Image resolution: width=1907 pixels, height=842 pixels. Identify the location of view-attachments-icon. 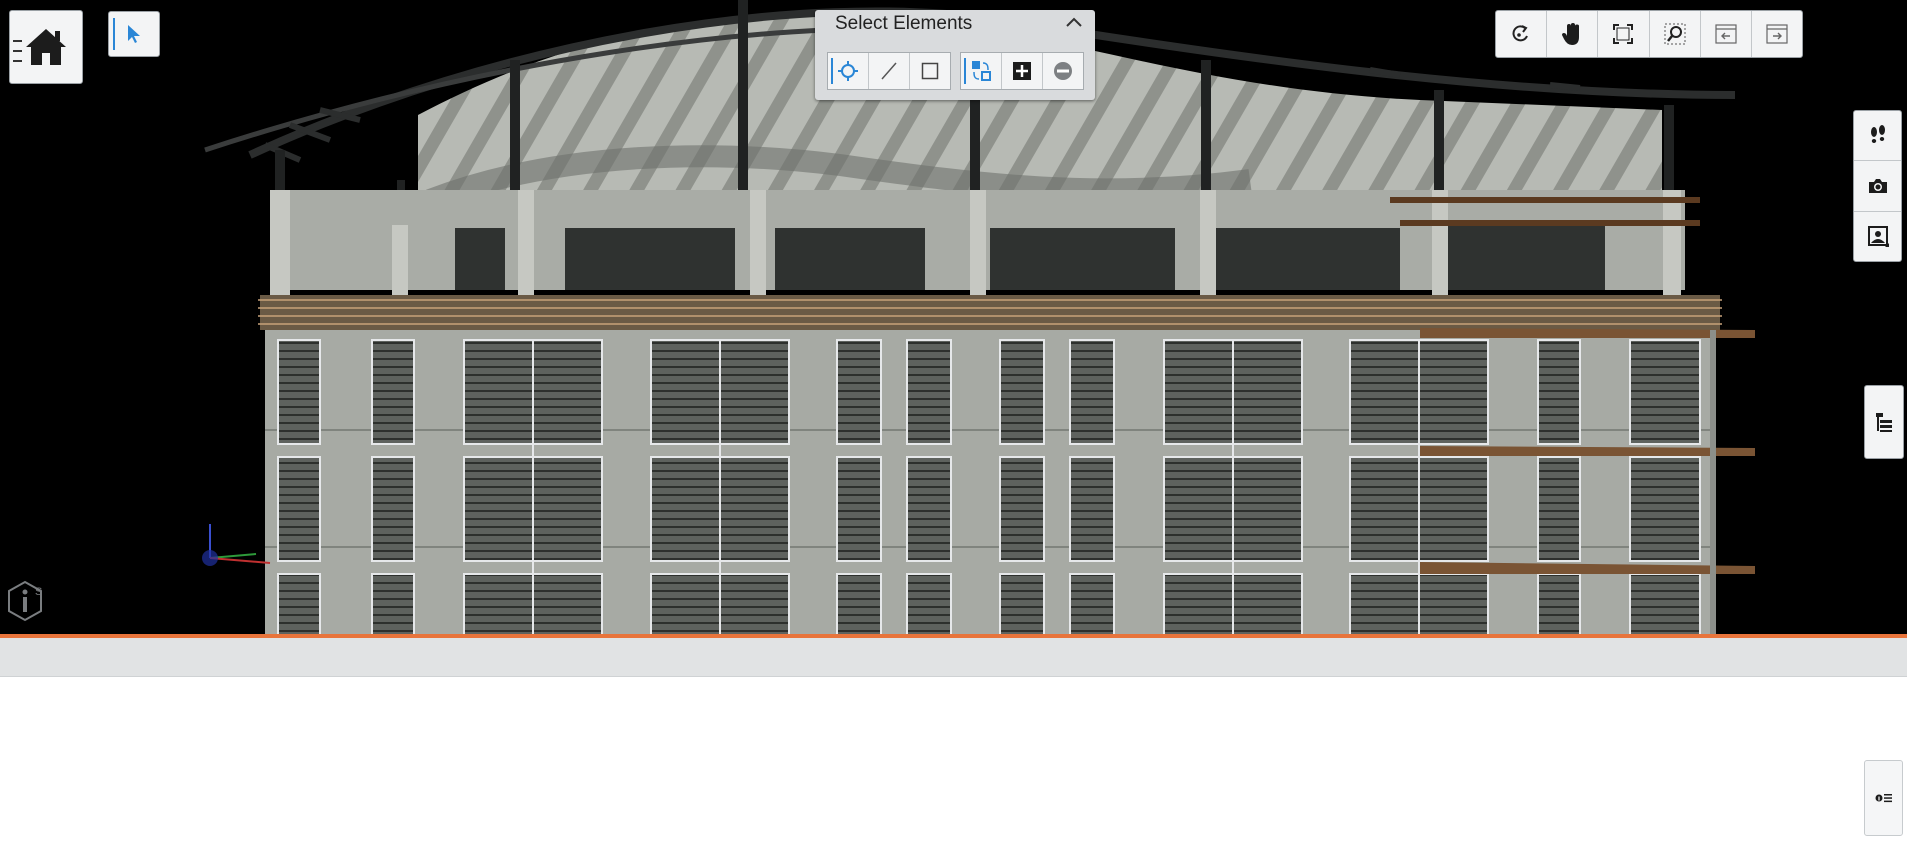
(1878, 237).